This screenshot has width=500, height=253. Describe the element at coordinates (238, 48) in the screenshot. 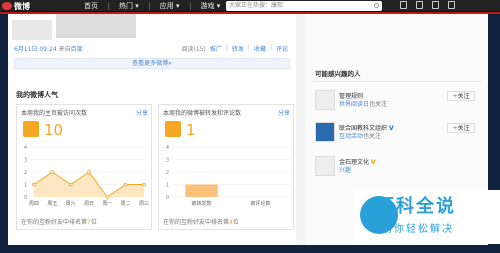

I see `repost-link: 转发` at that location.